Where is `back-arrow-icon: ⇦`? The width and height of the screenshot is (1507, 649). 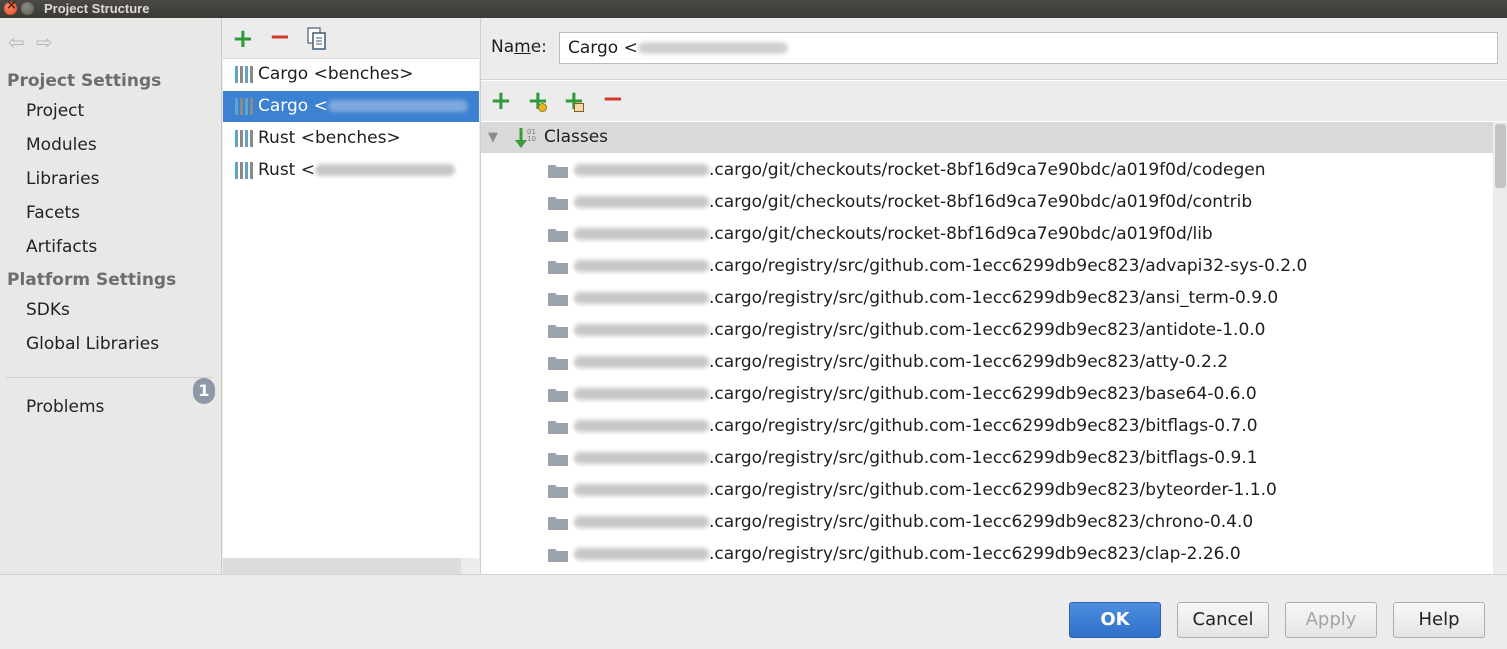 back-arrow-icon: ⇦ is located at coordinates (22, 42).